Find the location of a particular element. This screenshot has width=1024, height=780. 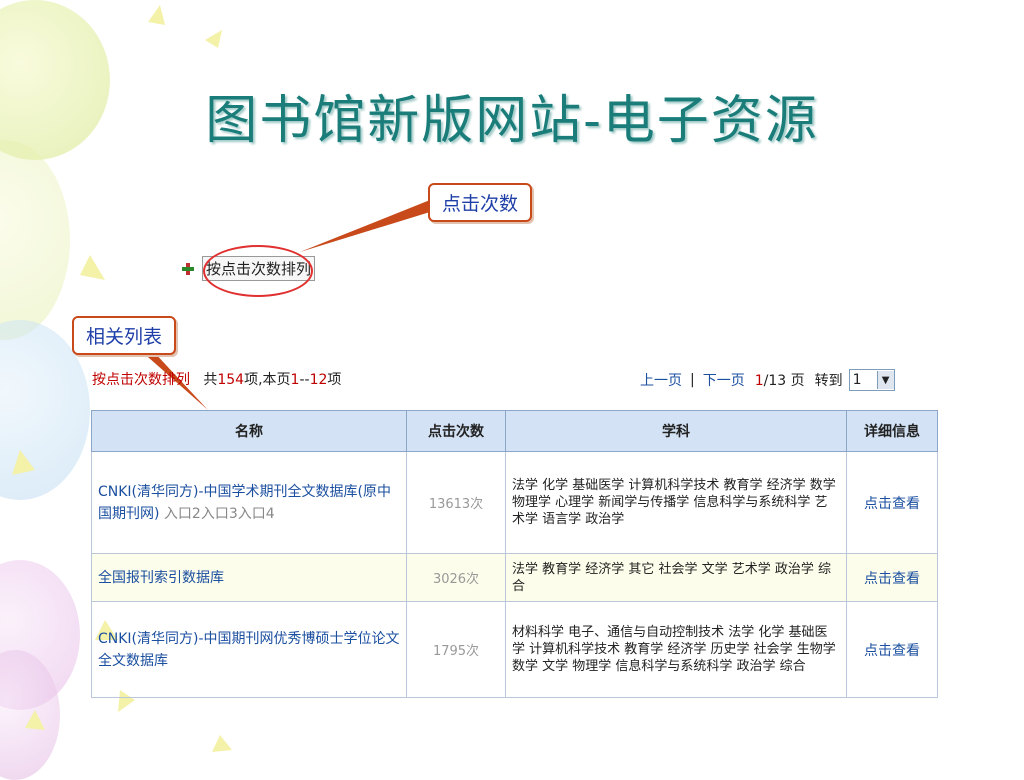

range-end: 12 is located at coordinates (318, 380).